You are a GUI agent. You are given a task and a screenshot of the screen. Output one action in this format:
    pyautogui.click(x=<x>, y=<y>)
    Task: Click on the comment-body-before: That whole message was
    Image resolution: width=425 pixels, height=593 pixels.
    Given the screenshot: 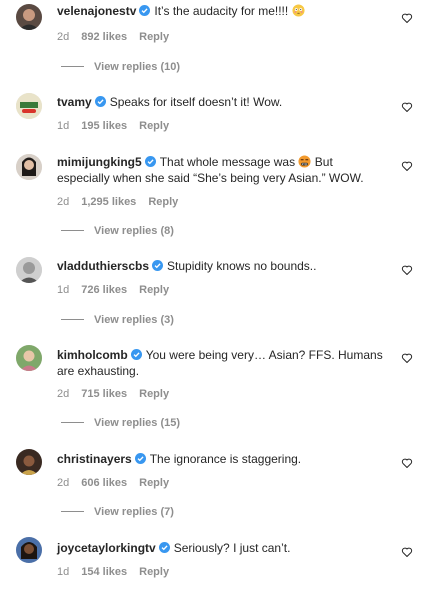 What is the action you would take?
    pyautogui.click(x=227, y=162)
    